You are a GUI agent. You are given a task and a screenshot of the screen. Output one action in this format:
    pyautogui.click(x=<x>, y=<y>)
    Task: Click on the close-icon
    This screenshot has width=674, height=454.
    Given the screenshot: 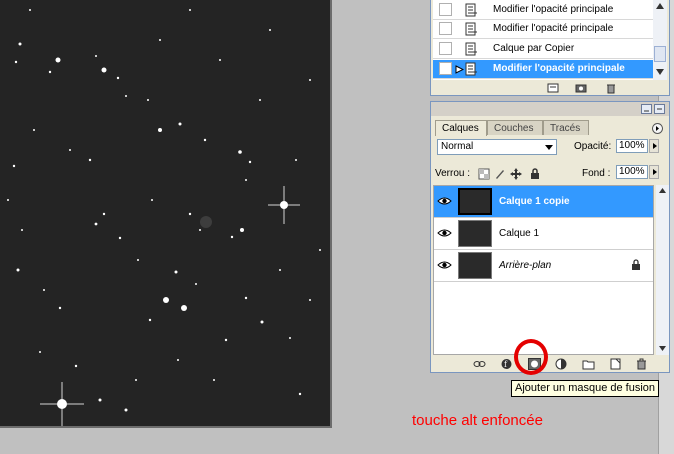 What is the action you would take?
    pyautogui.click(x=659, y=109)
    